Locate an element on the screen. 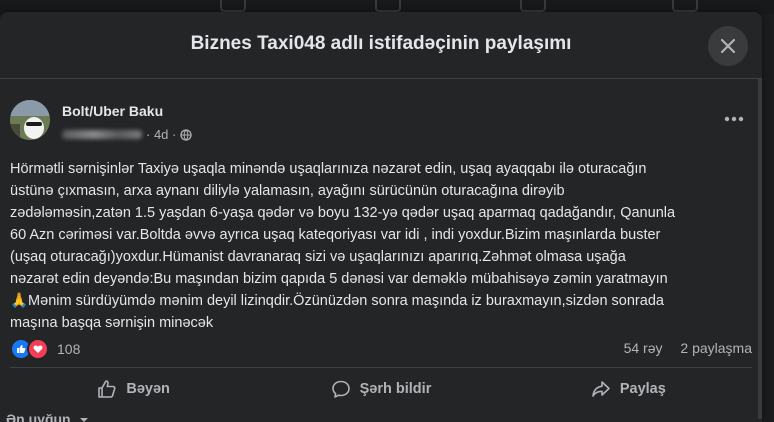 Image resolution: width=774 pixels, height=422 pixels. post-meta: · 4d · is located at coordinates (127, 134).